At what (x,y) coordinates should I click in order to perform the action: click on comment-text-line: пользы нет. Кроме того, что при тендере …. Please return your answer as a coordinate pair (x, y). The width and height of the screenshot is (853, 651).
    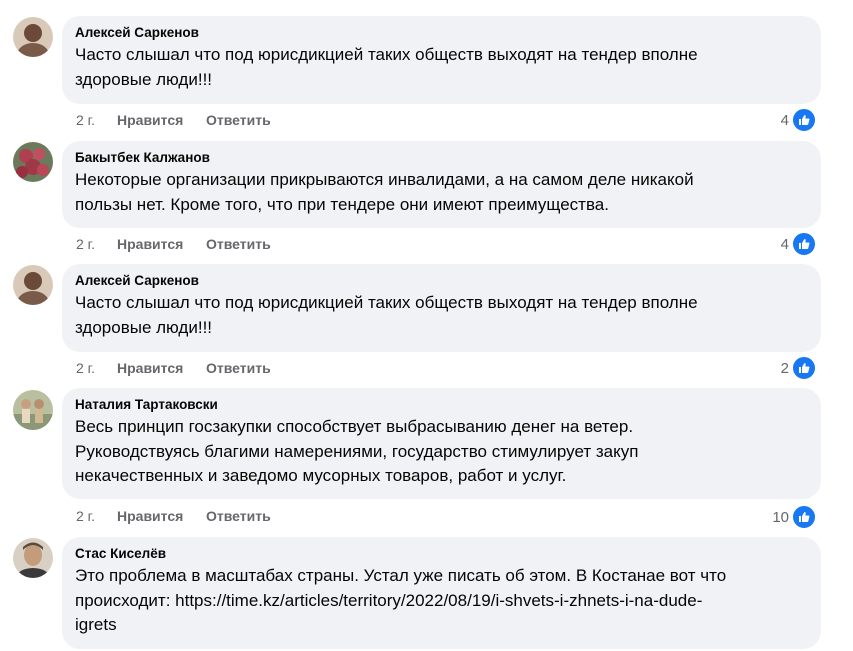
    Looking at the image, I should click on (342, 204).